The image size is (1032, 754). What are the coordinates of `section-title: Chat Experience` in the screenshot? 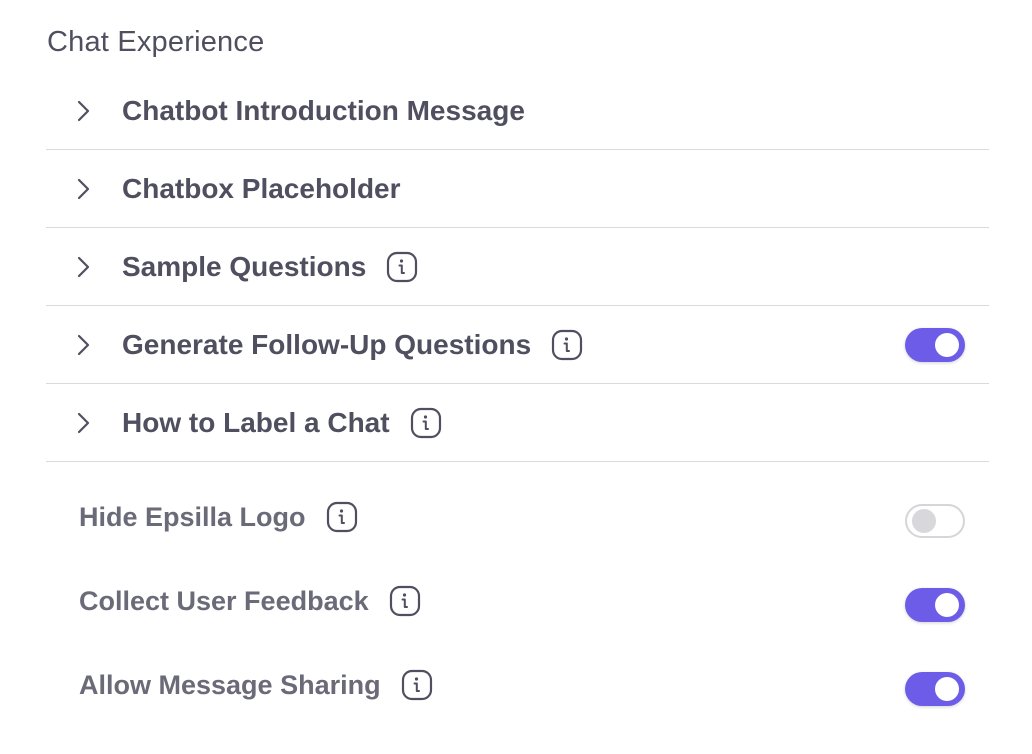 It's located at (156, 42).